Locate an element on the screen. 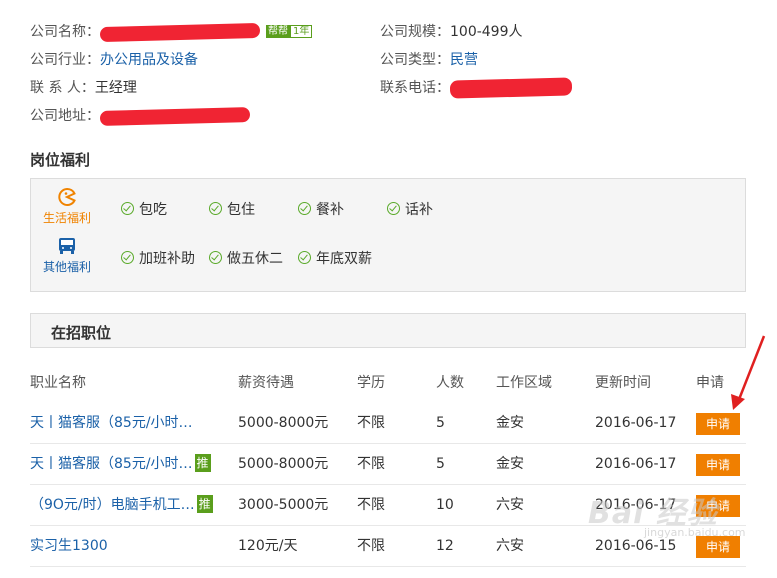  info-row-name: 公司名称： 帮帮 1年 公司规模：100-499人 is located at coordinates (390, 34).